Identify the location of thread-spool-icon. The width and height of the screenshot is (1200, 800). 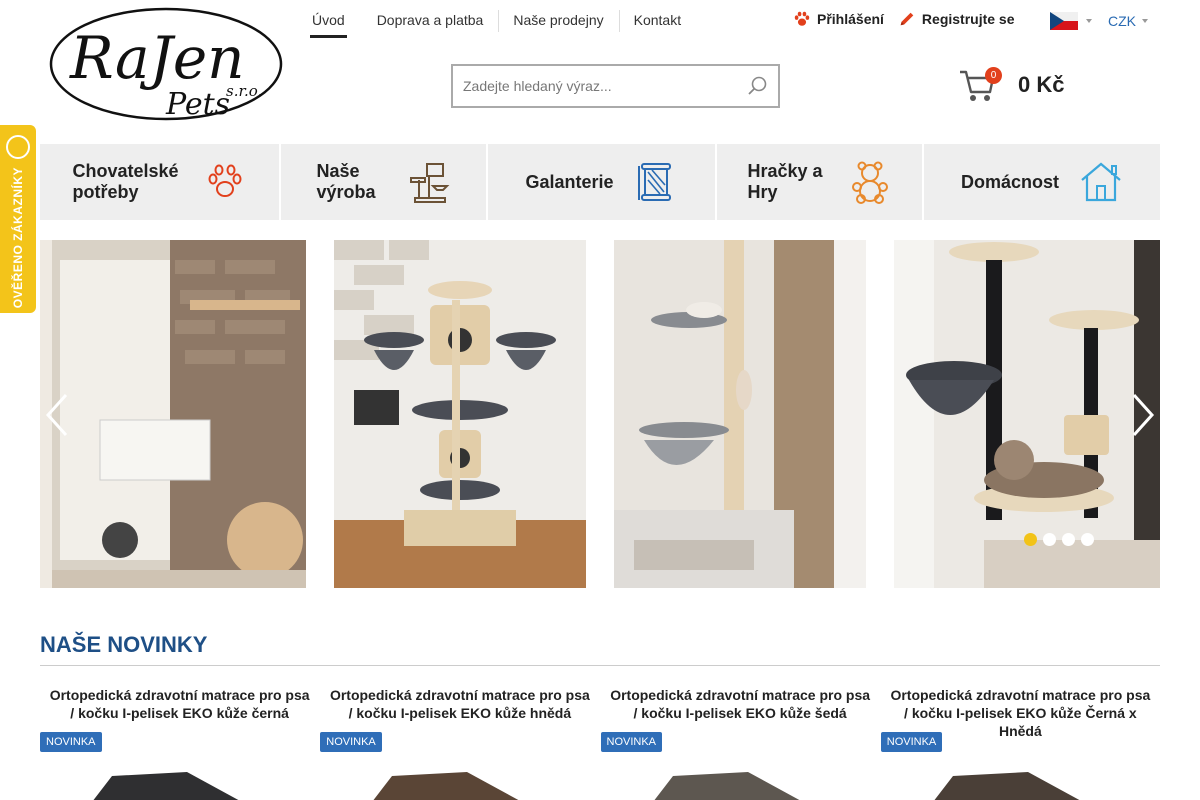
(654, 182).